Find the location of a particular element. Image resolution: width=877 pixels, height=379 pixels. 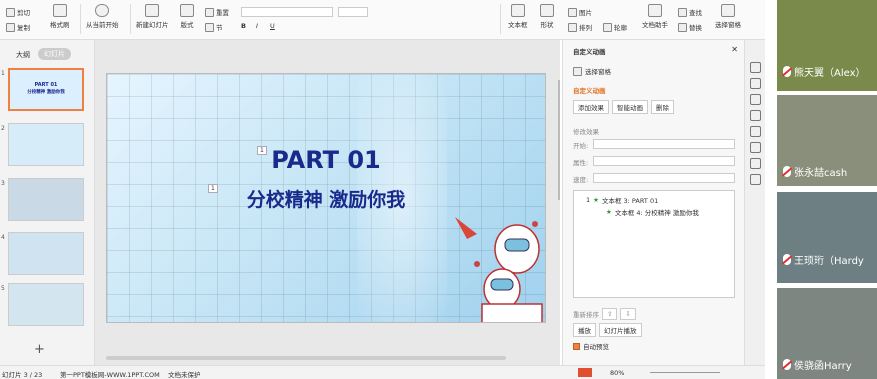

selection-pane-link: 选择窗格 is located at coordinates (592, 71).